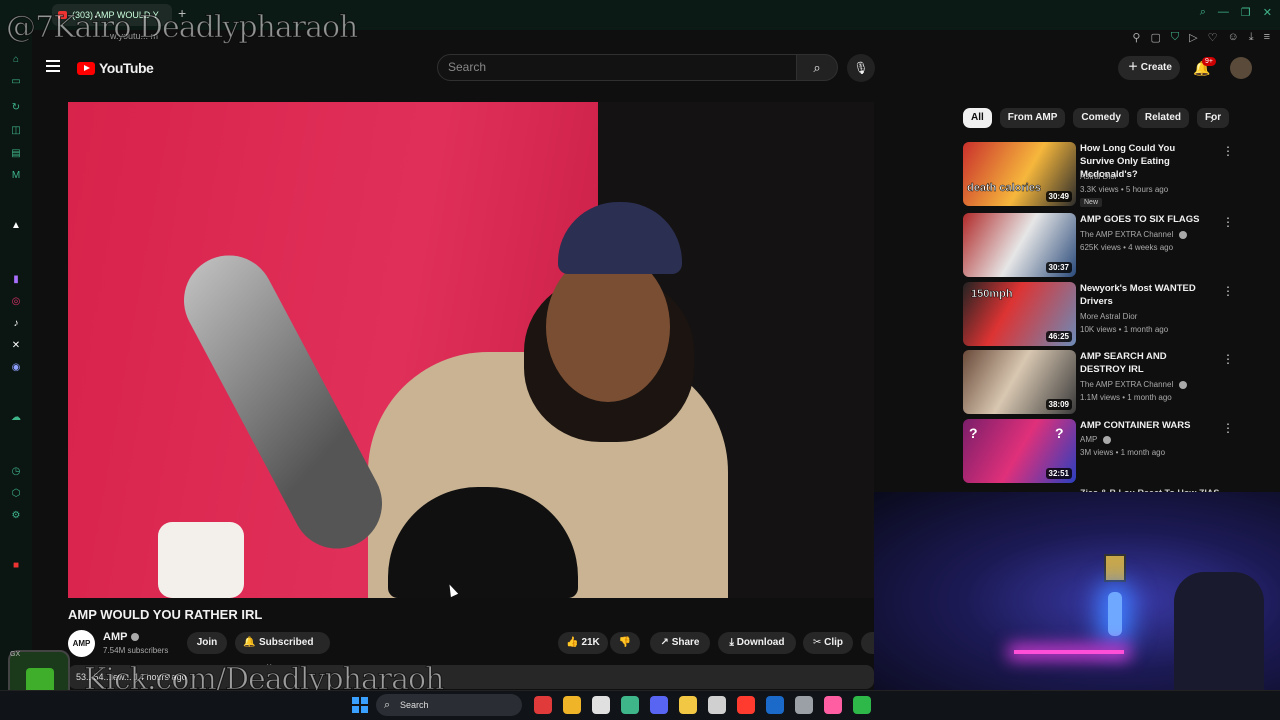  Describe the element at coordinates (1251, 37) in the screenshot. I see `download-icon: ⤓` at that location.